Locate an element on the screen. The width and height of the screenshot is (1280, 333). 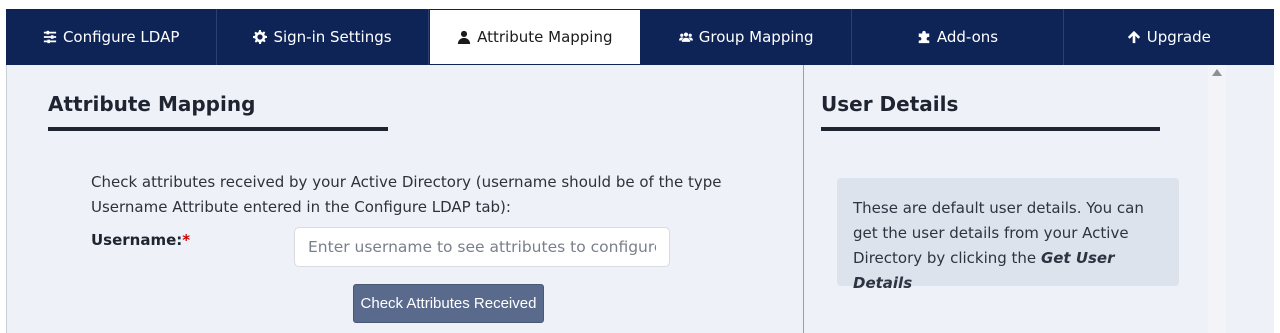
check-attributes-button: Check Attributes Received is located at coordinates (448, 303).